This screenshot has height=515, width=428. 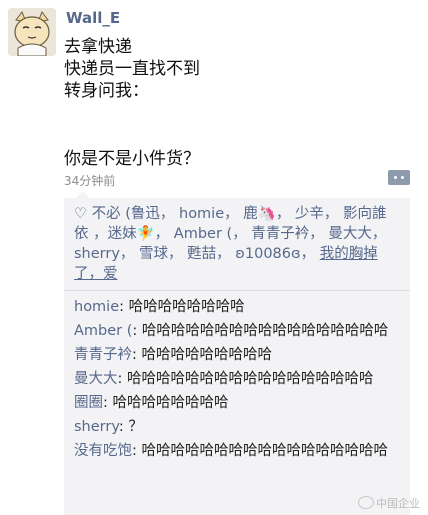 I want to click on comment-item: 青青子衿: 哈哈哈哈哈哈哈哈哈, so click(x=237, y=355).